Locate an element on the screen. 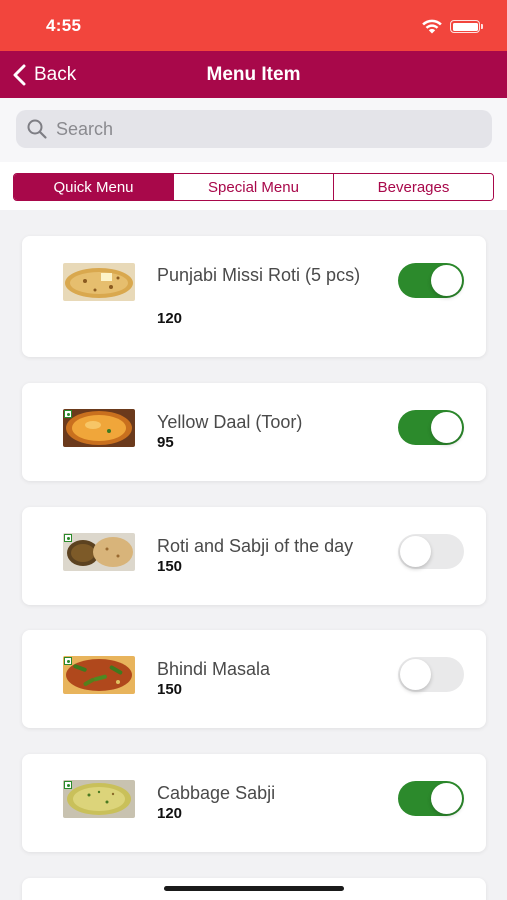 This screenshot has width=507, height=900. item-name: Punjabi Missi Roti (5 pcs) is located at coordinates (259, 275).